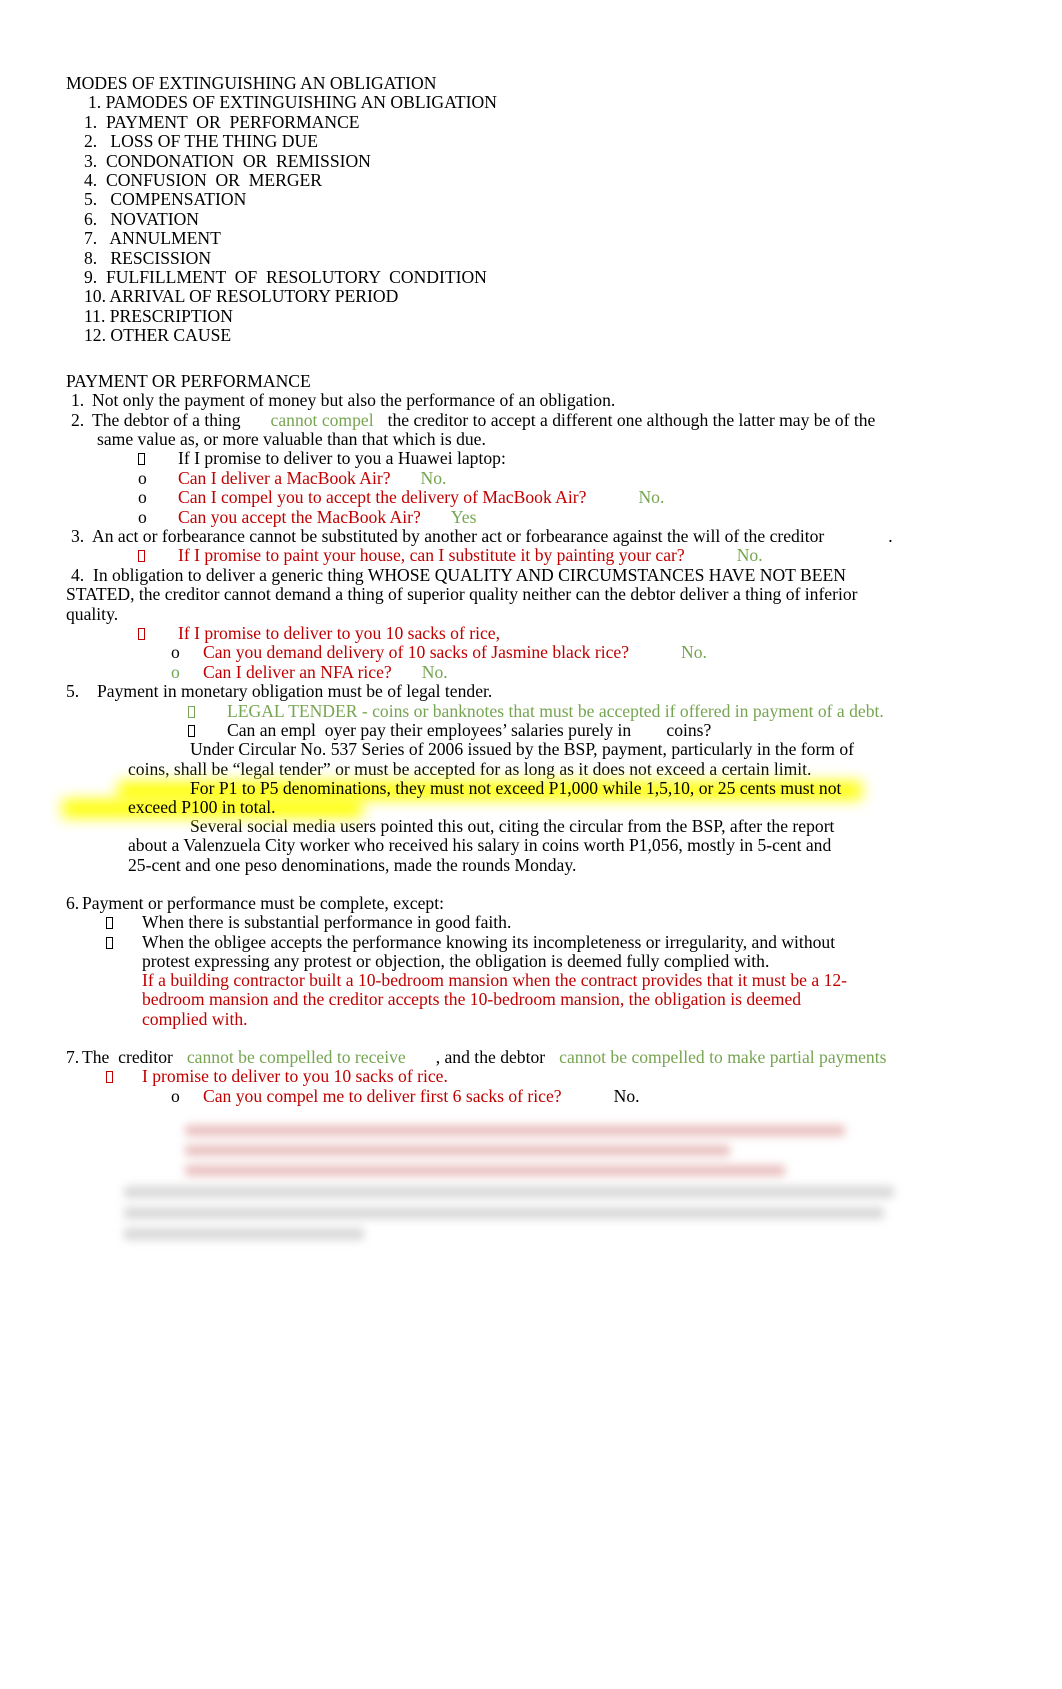  Describe the element at coordinates (166, 419) in the screenshot. I see `item2-lead: The debtor of a thing` at that location.